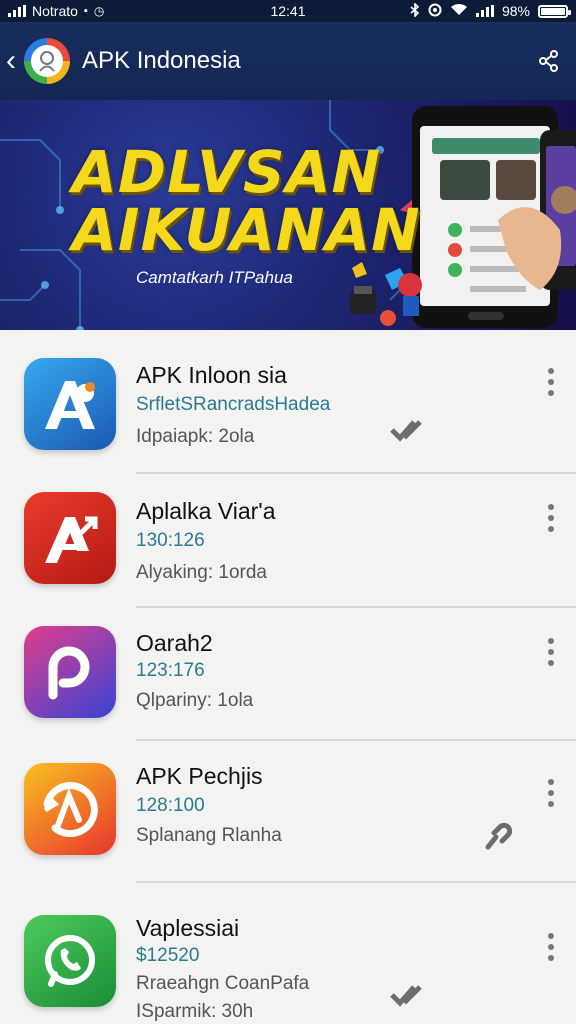  I want to click on app-subtitle: 128:100, so click(170, 805).